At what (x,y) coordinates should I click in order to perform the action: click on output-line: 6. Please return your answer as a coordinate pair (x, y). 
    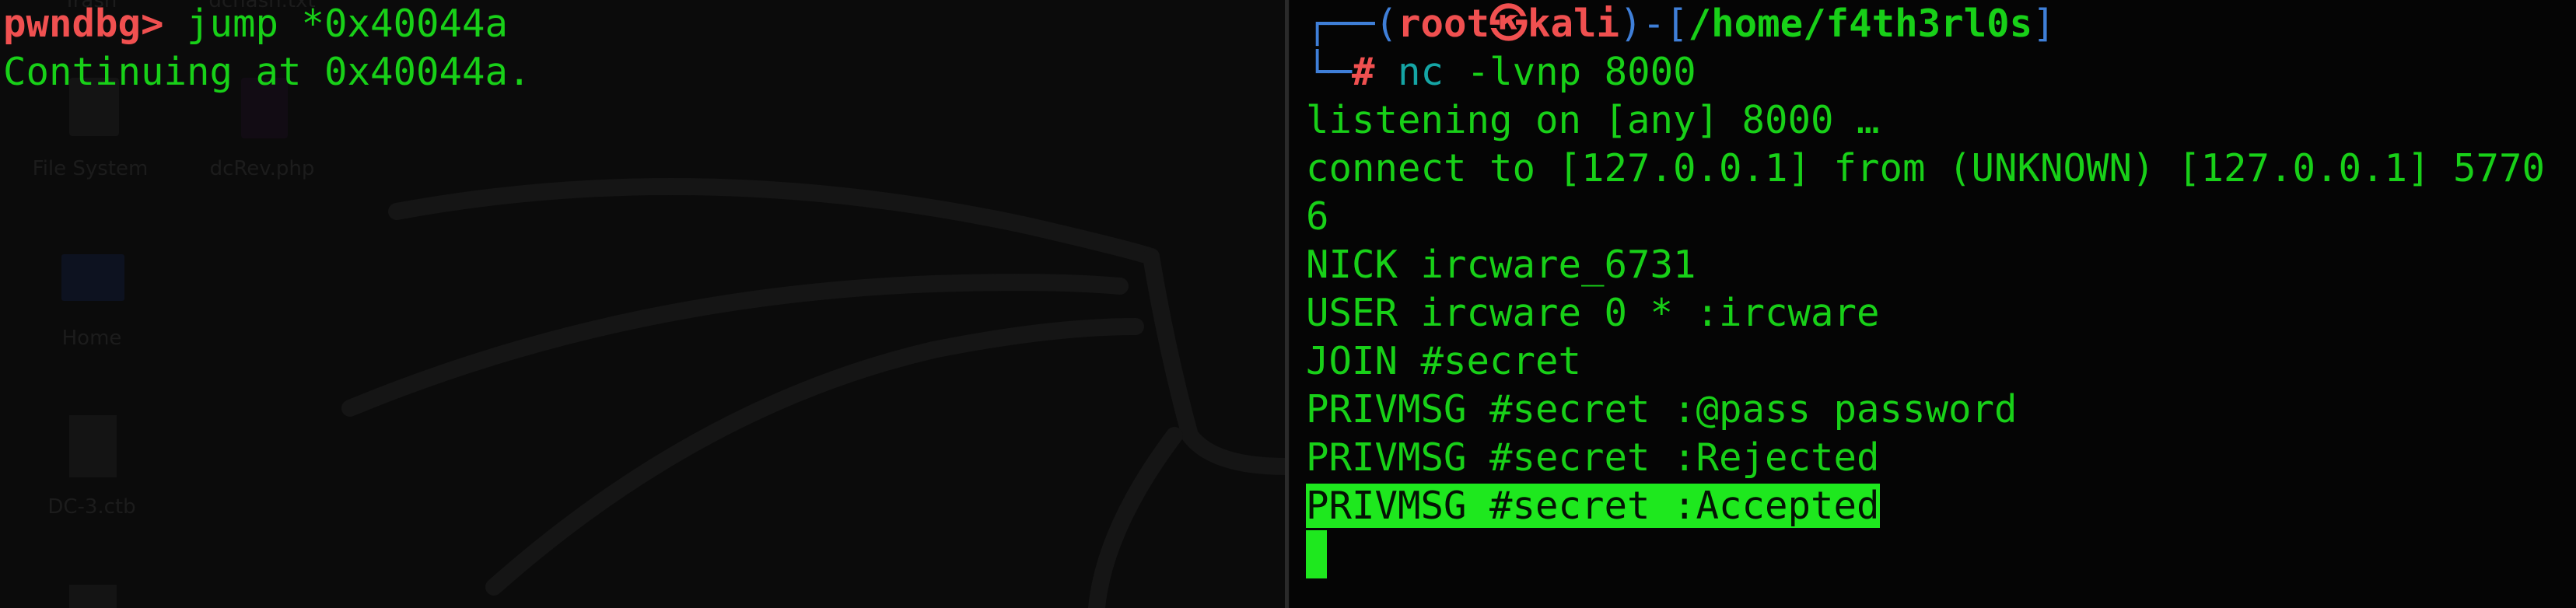
    Looking at the image, I should click on (1318, 216).